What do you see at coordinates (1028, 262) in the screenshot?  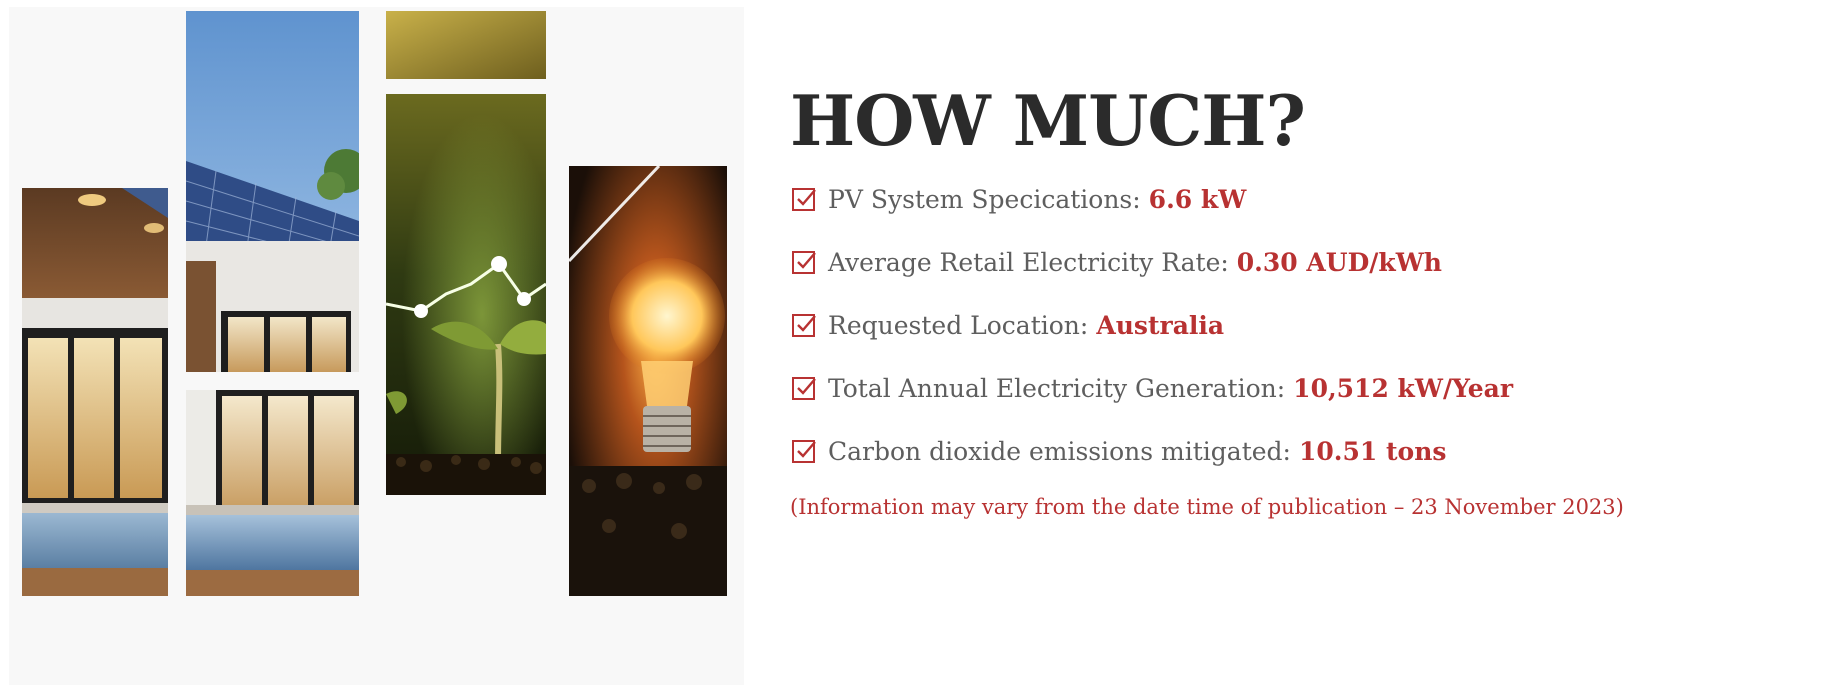 I see `spec-label: Average Retail Electricity Rate:` at bounding box center [1028, 262].